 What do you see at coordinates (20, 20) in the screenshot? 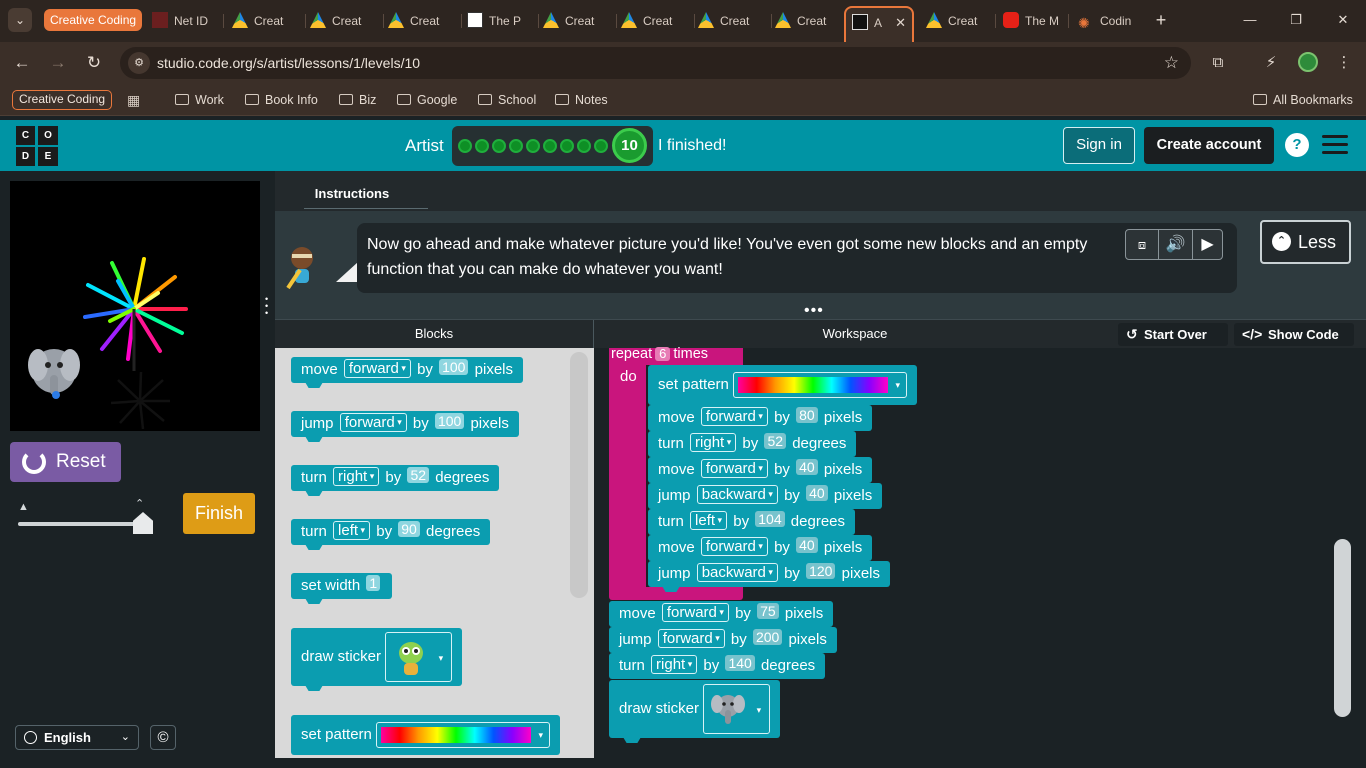
I see `tab-search-button: ⌄` at bounding box center [20, 20].